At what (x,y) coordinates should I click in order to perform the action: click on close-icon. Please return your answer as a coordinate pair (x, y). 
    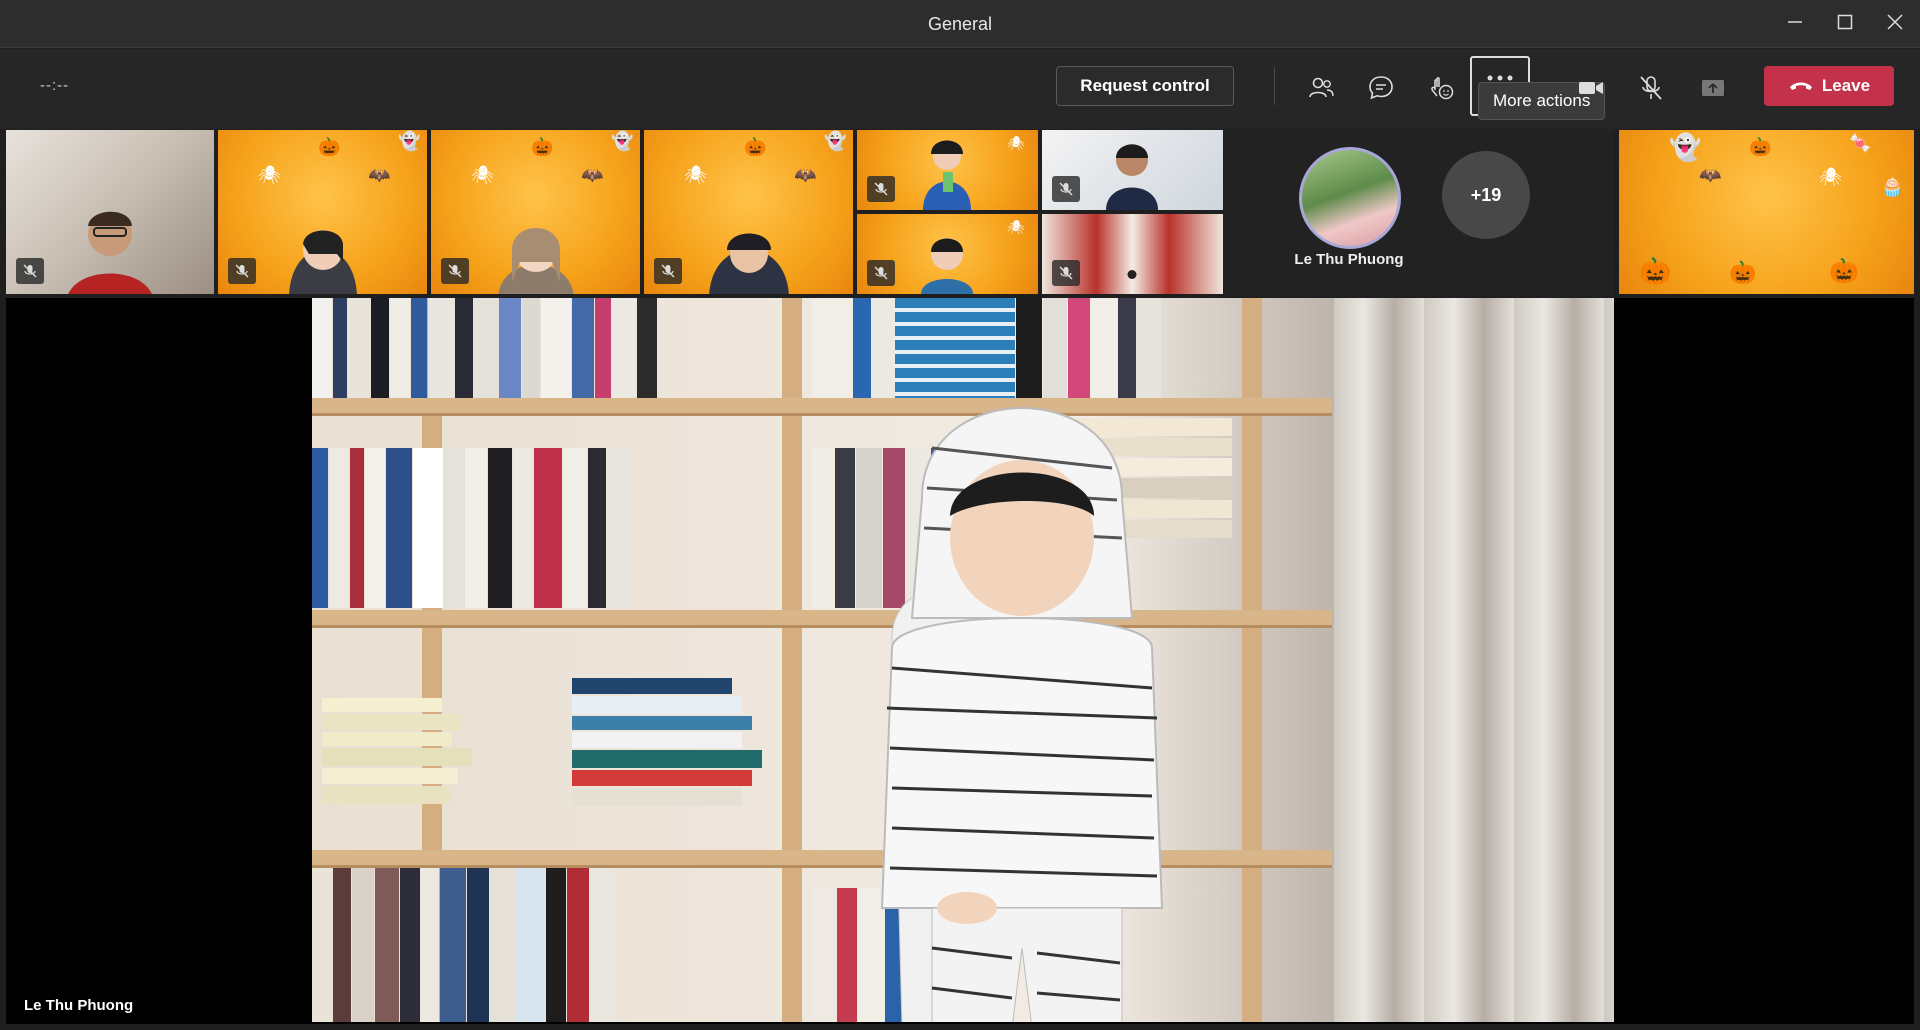
    Looking at the image, I should click on (1895, 22).